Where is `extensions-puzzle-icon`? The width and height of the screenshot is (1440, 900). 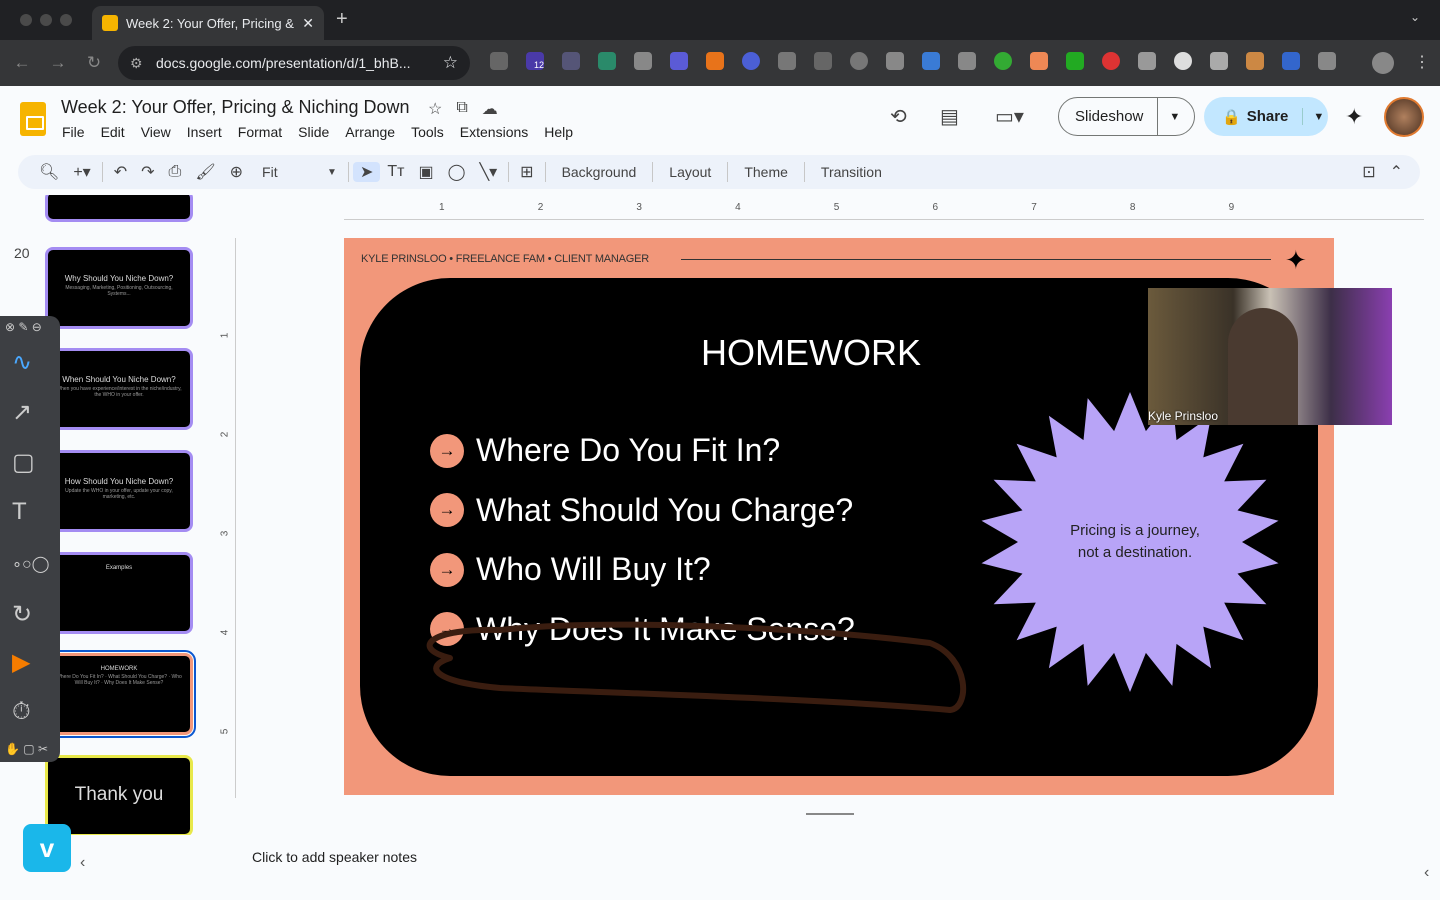 extensions-puzzle-icon is located at coordinates (1327, 61).